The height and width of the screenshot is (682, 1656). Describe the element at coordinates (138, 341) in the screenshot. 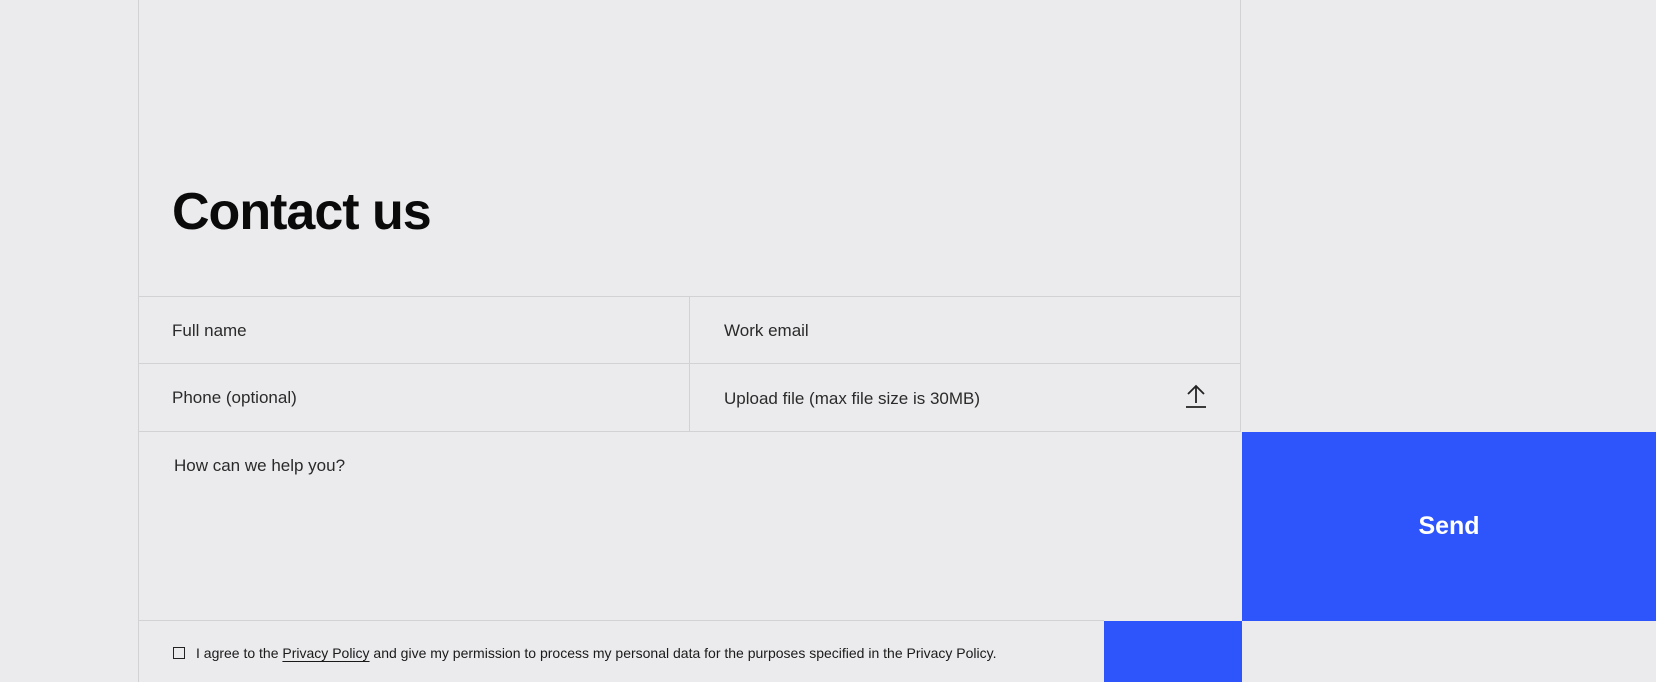

I see `form-left-border` at that location.